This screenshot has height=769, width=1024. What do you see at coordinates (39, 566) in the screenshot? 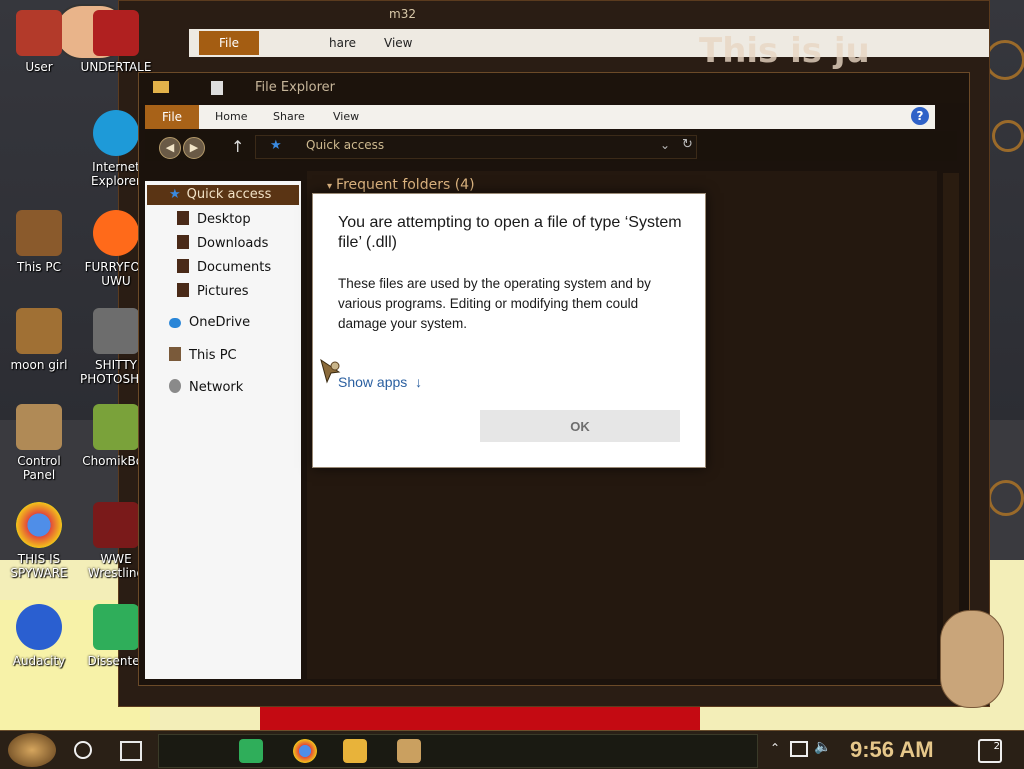
I see `desktop-icon-label: THIS IS SPYWARE` at bounding box center [39, 566].